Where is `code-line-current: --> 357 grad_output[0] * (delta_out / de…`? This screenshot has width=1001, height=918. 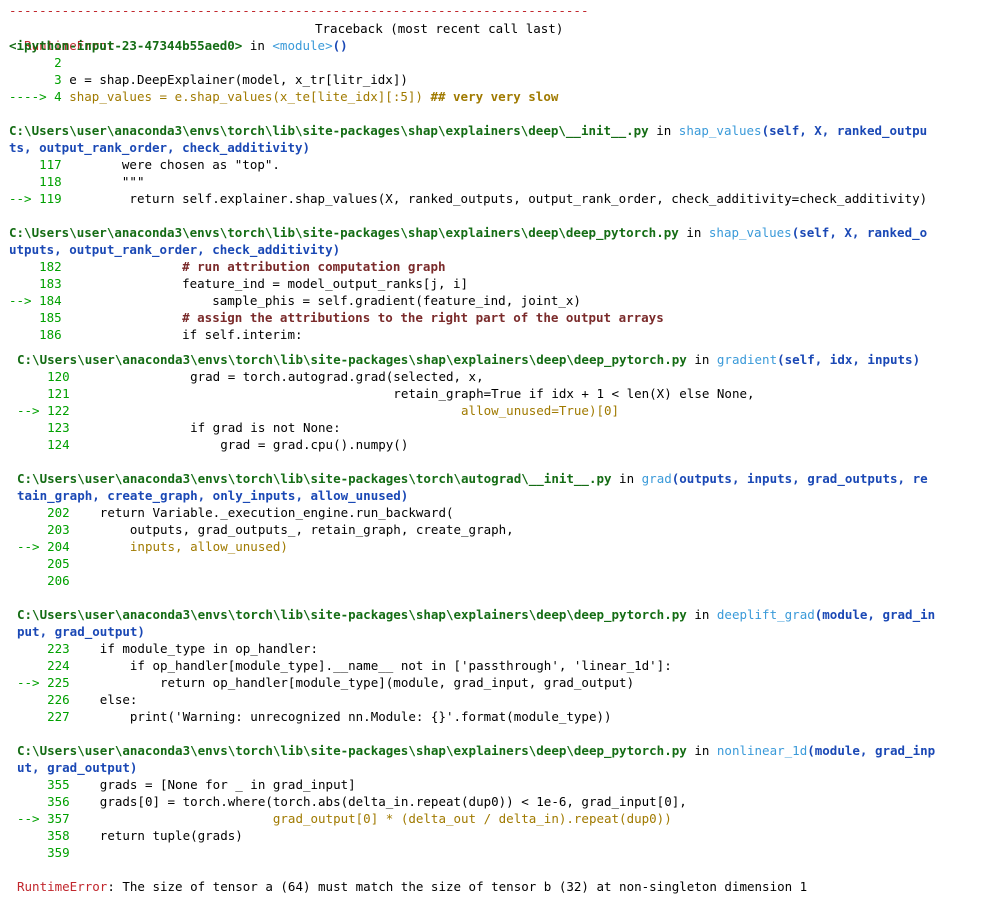 code-line-current: --> 357 grad_output[0] * (delta_out / de… is located at coordinates (344, 818).